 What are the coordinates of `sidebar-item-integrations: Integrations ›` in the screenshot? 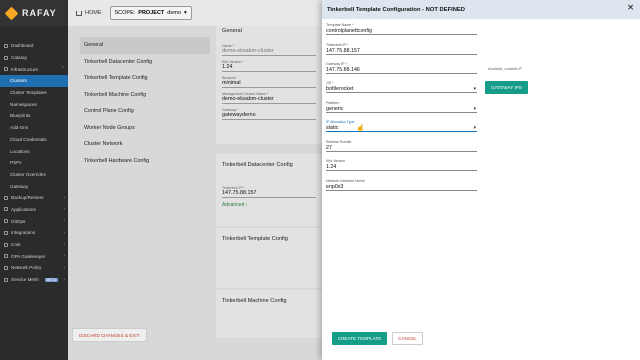 It's located at (34, 233).